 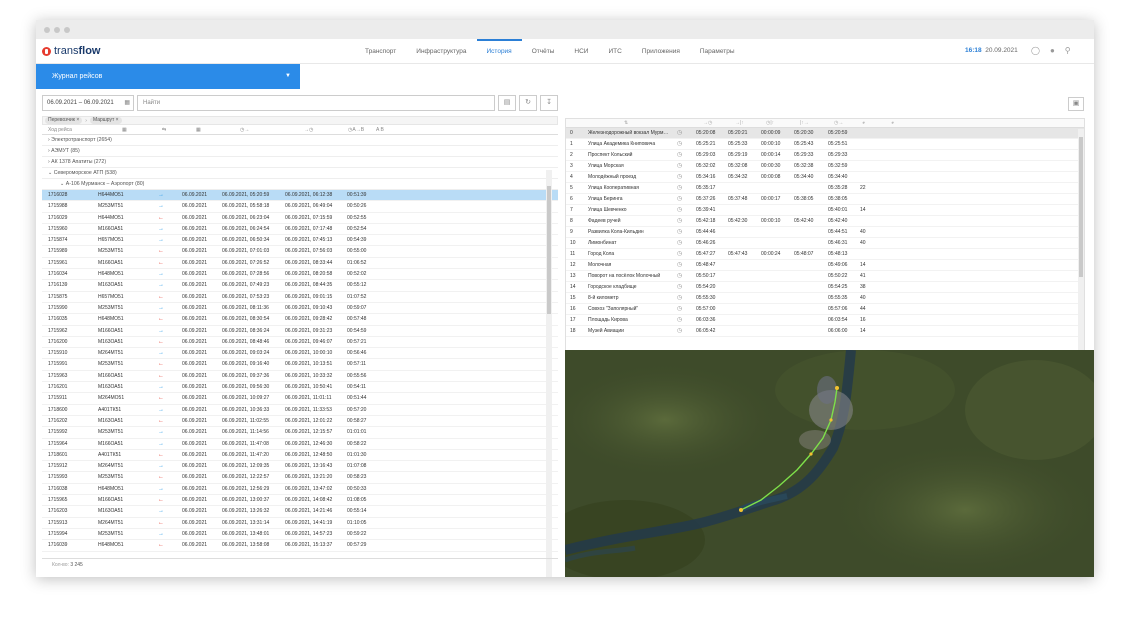 What do you see at coordinates (300, 151) in the screenshot?
I see `carrier-group: › АЭМУТ (85)` at bounding box center [300, 151].